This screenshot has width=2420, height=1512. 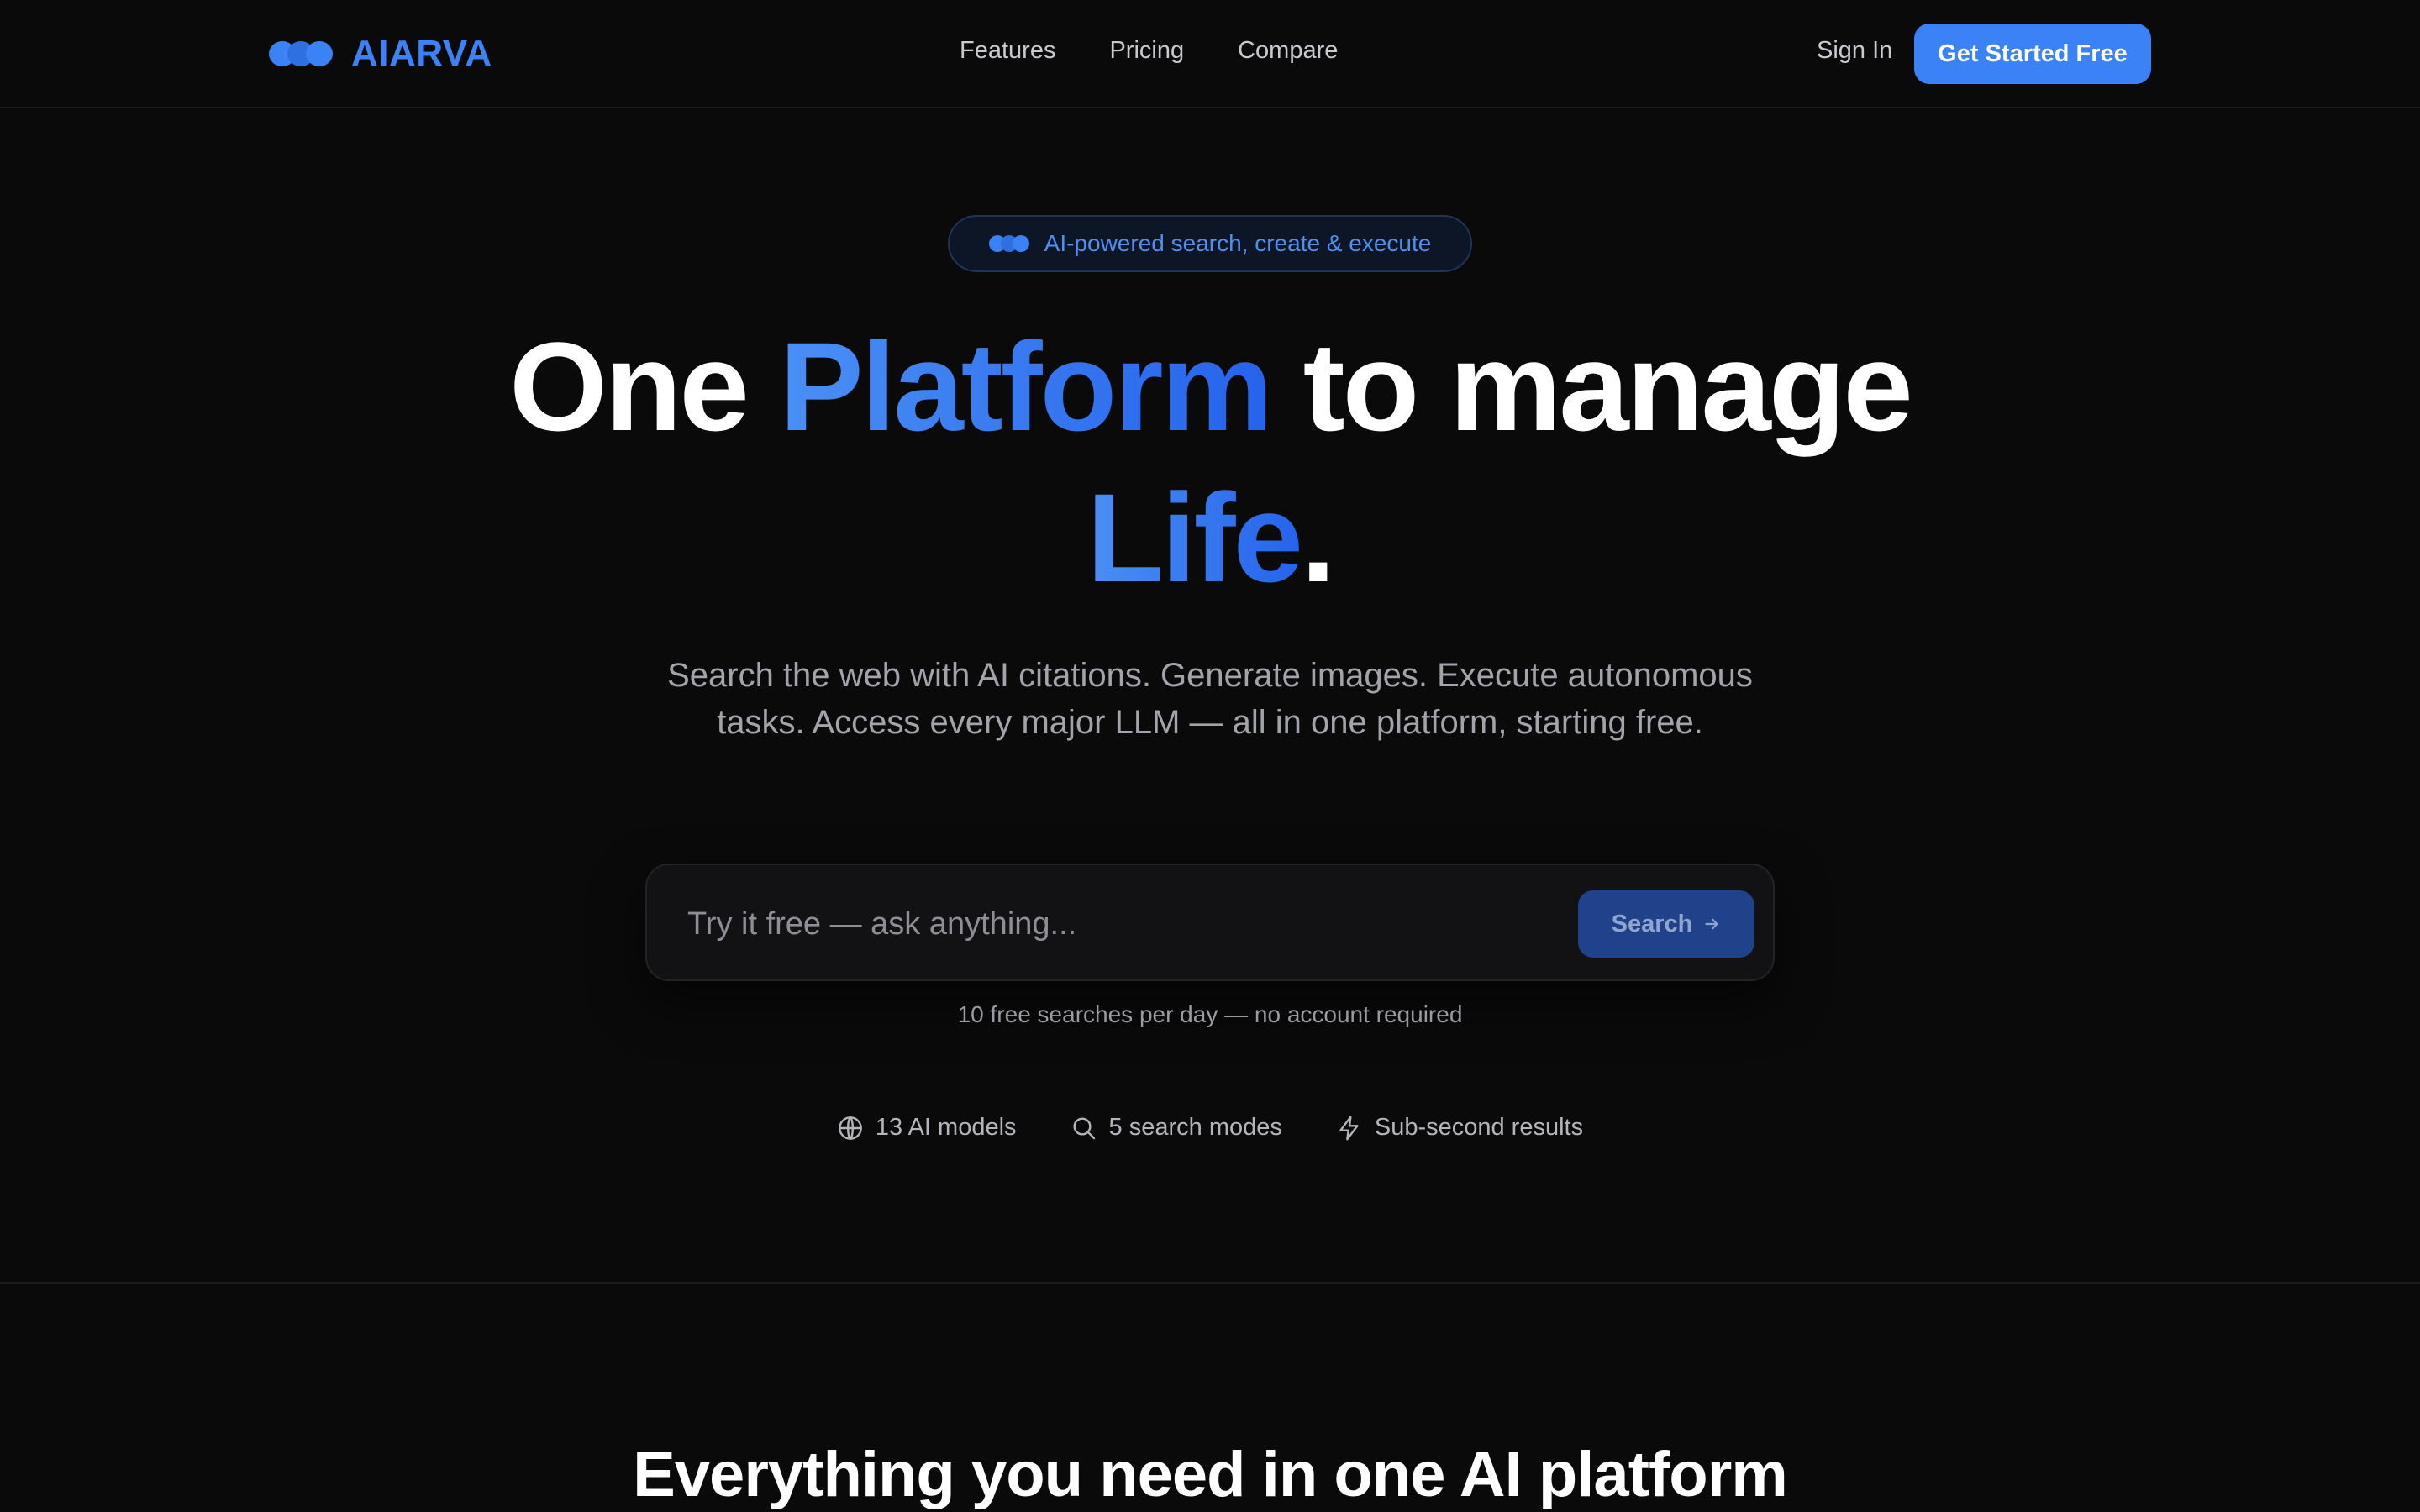 I want to click on headline-text-to-manage: to manage, so click(x=1591, y=386).